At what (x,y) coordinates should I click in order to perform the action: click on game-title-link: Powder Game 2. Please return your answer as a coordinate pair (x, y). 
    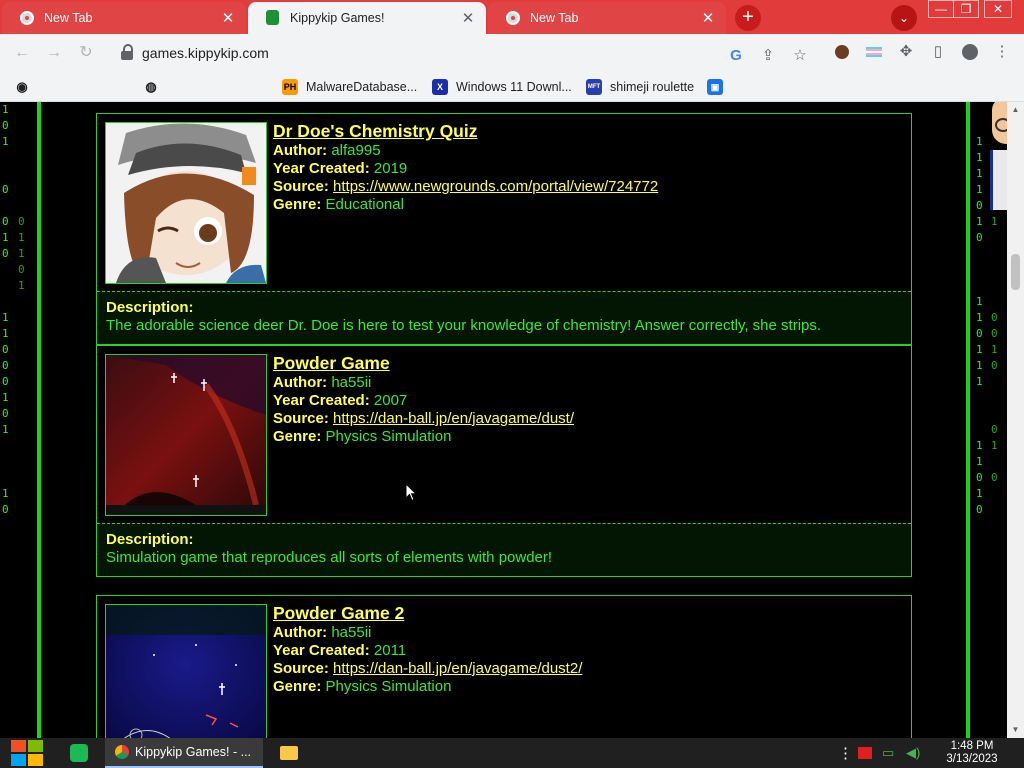
    Looking at the image, I should click on (427, 613).